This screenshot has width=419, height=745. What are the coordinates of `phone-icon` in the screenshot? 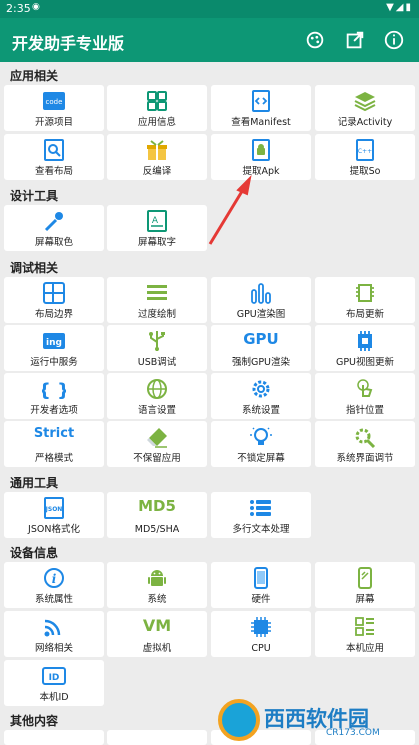 It's located at (261, 578).